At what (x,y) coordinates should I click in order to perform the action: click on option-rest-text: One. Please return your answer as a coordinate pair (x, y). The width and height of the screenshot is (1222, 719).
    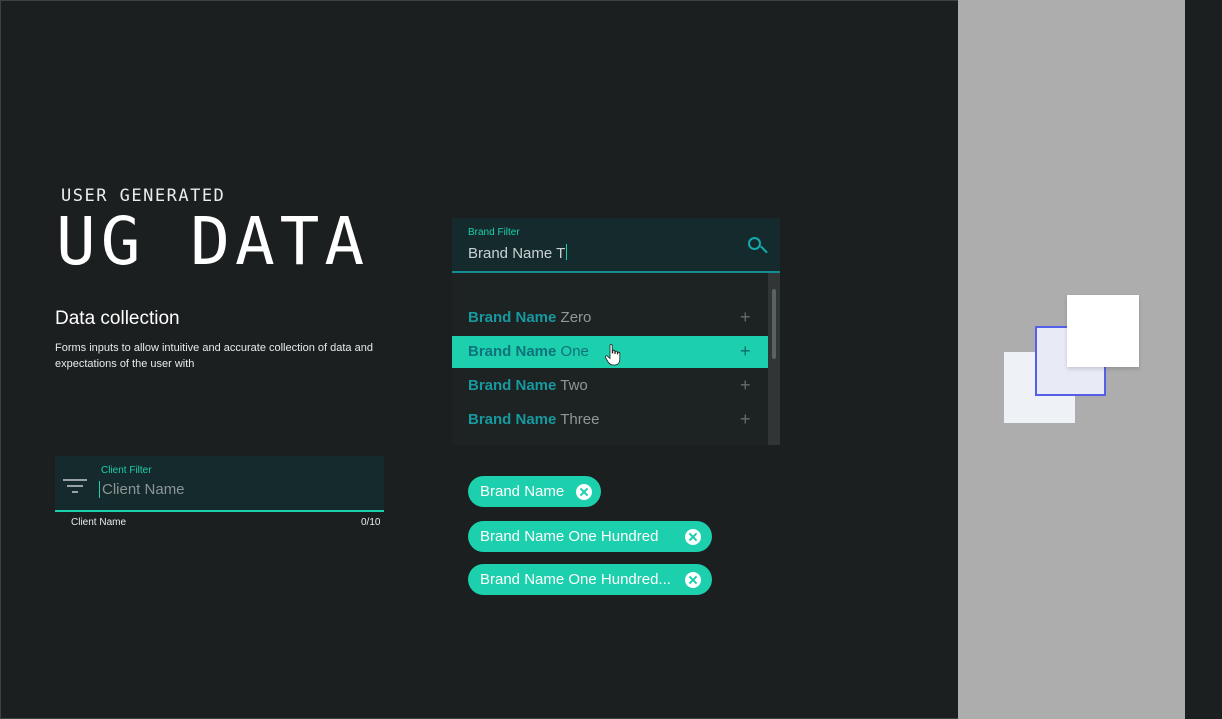
    Looking at the image, I should click on (572, 351).